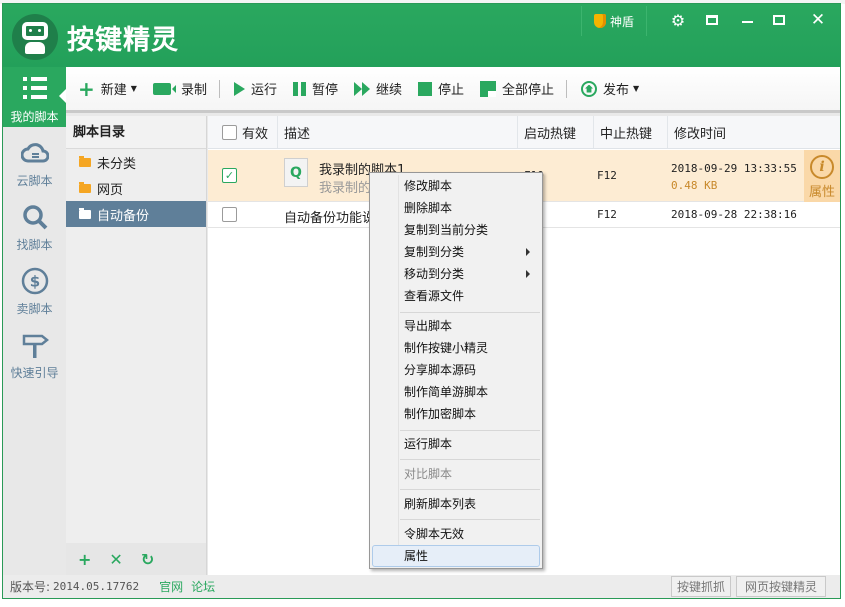 The image size is (845, 607). What do you see at coordinates (734, 214) in the screenshot?
I see `modified-time: 2018-09-28 22:38:16` at bounding box center [734, 214].